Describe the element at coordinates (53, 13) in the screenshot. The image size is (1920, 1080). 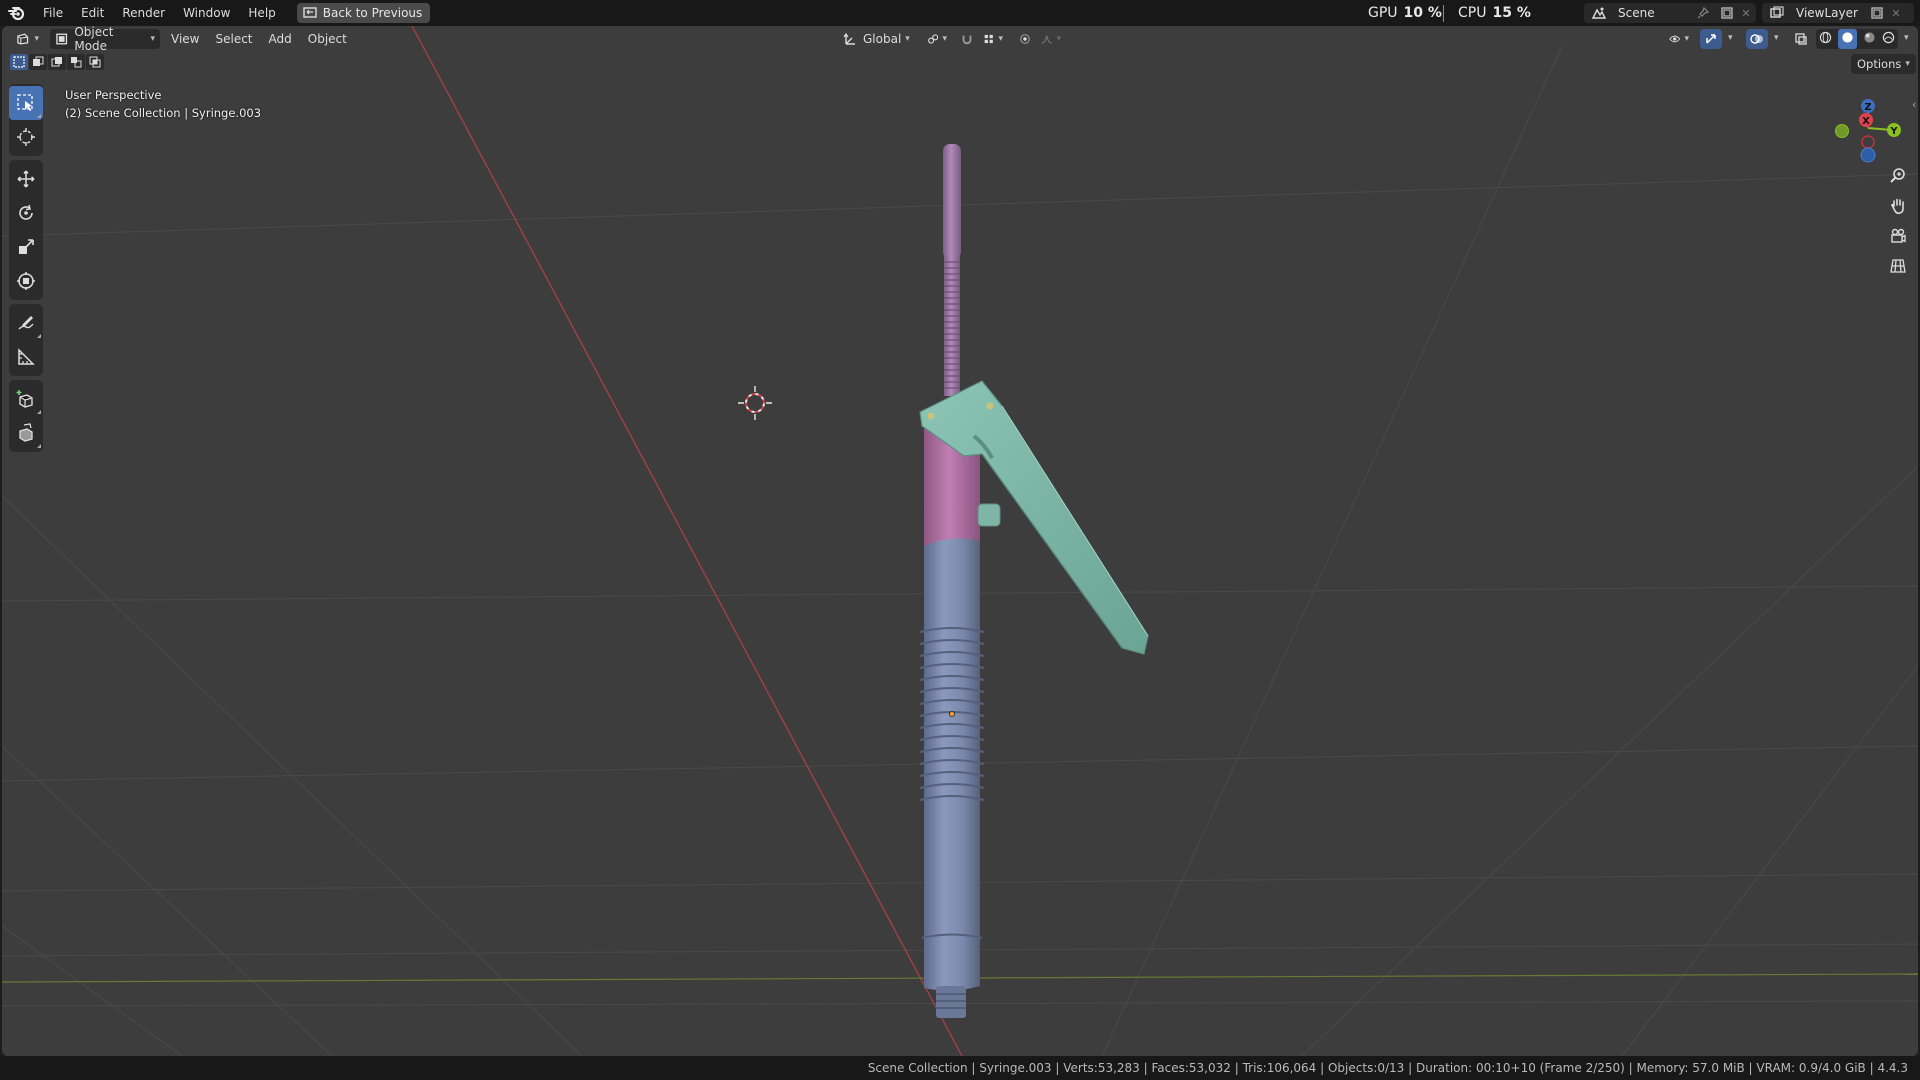
I see `menu-file: File` at that location.